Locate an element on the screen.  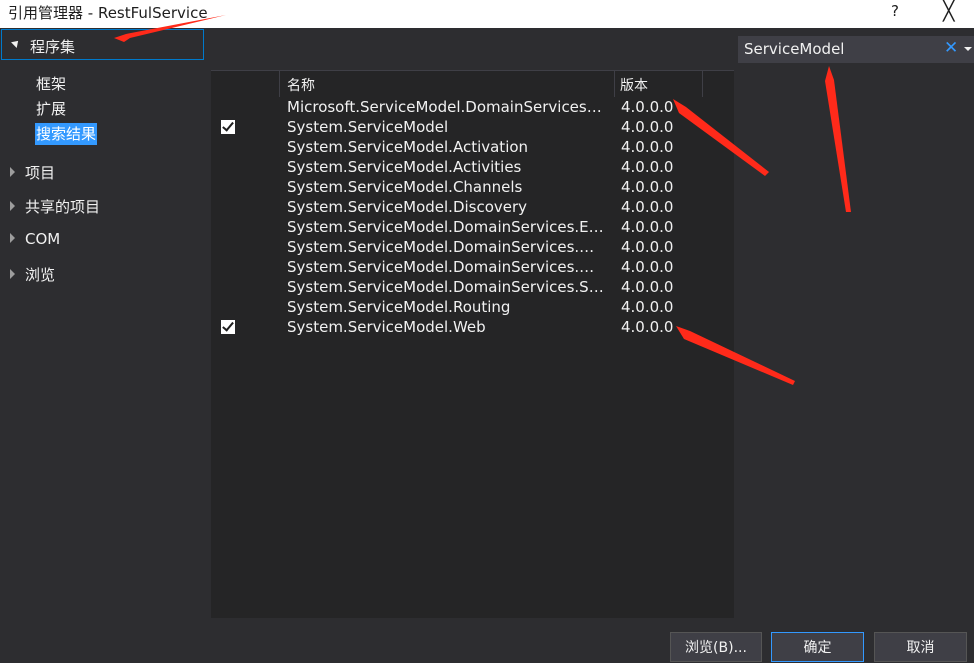
nav-subitem-framework: 框架 is located at coordinates (51, 84).